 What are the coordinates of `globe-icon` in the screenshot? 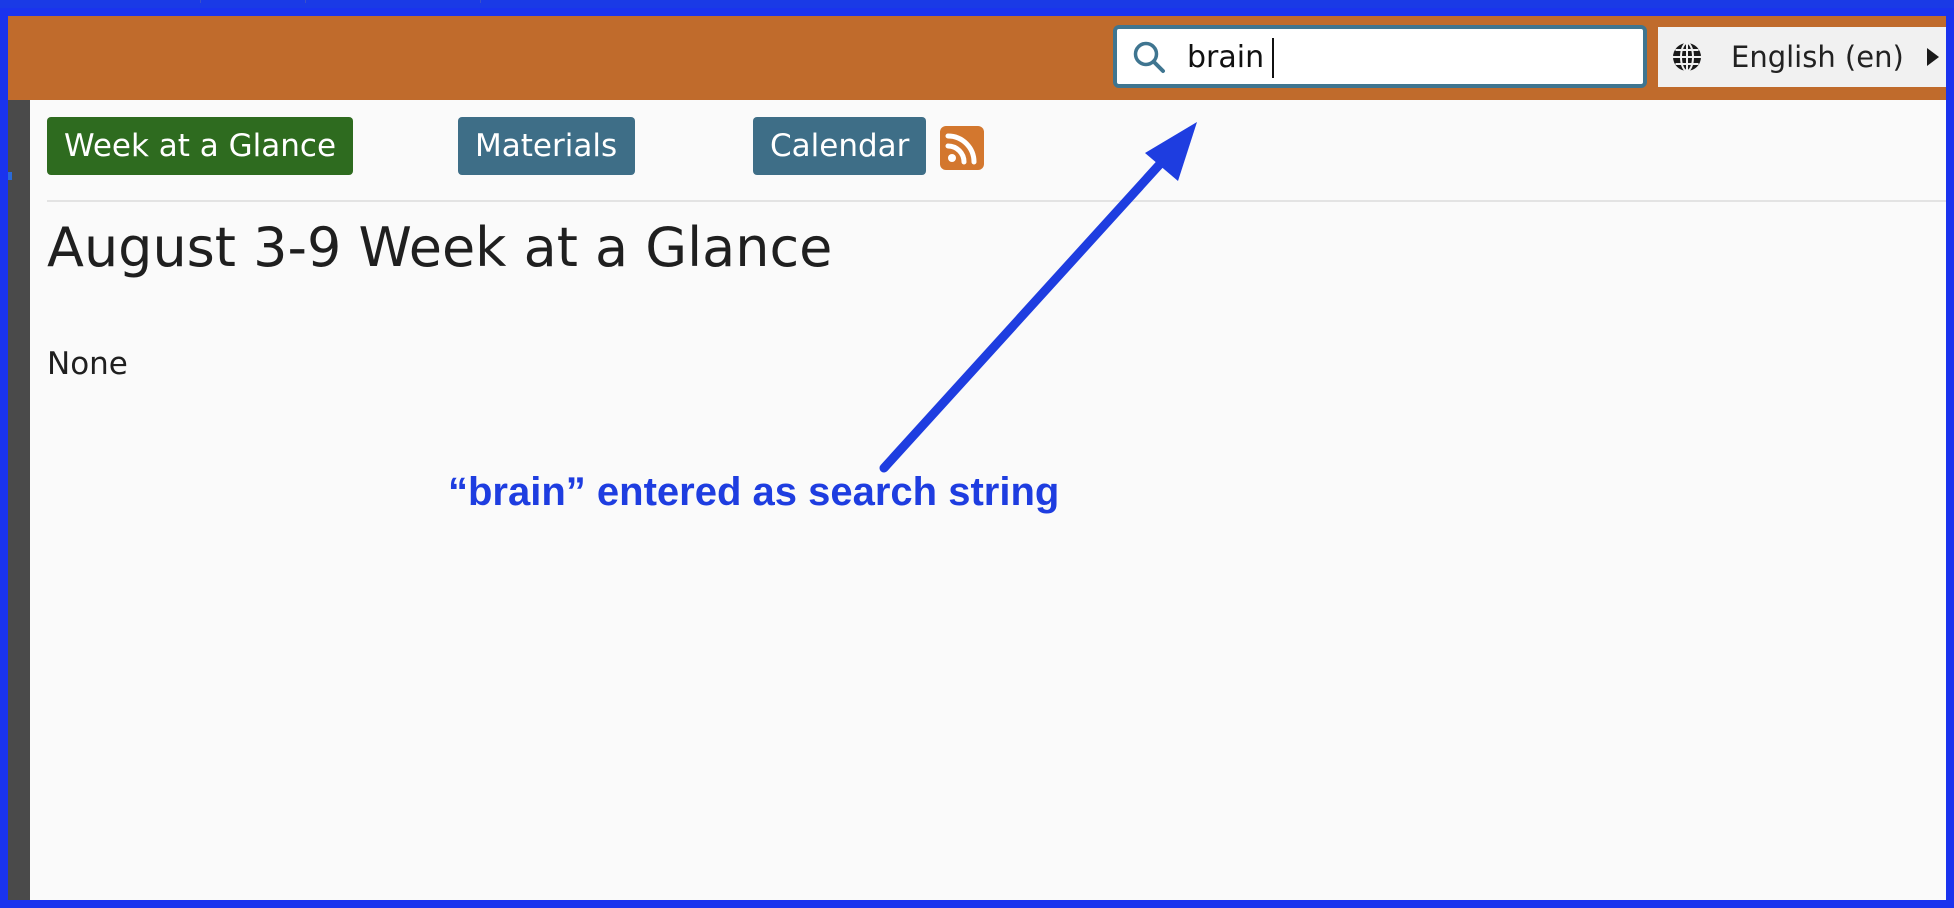 It's located at (1687, 57).